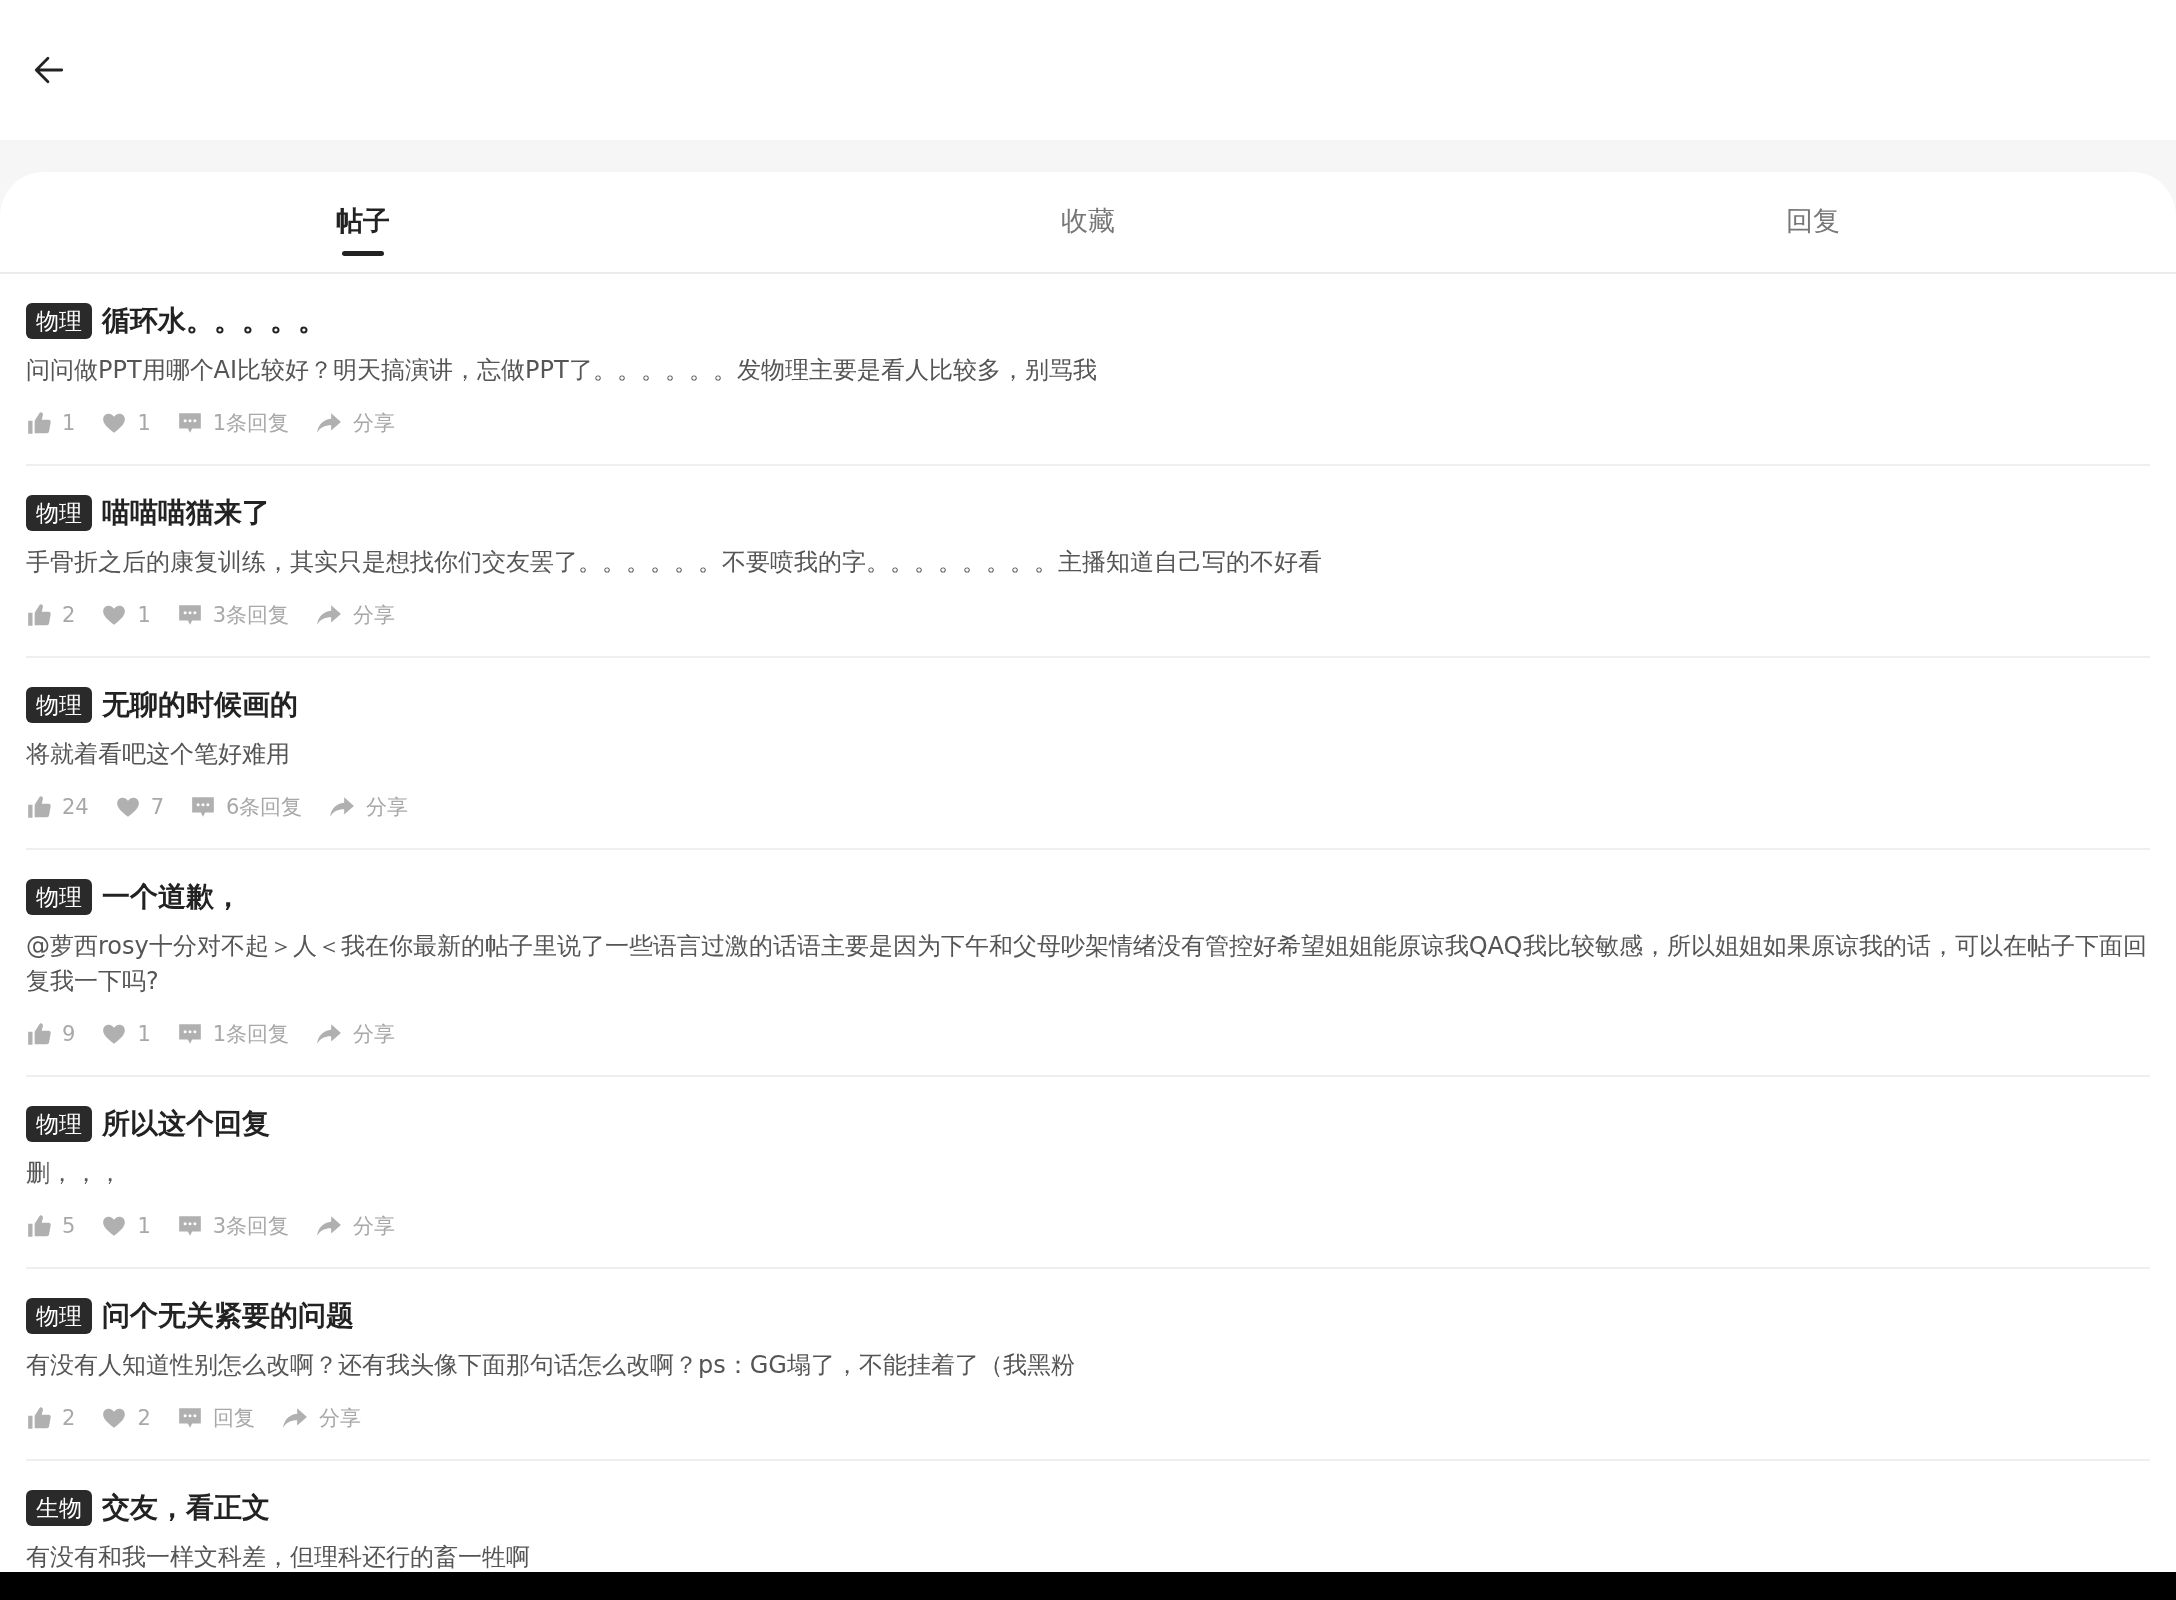  I want to click on post-text: 手骨折之后的康复训练，其实只是想找你们交友罢了。。。。。。不要喷我的字。。。。。。。。主播知道自己写的不好看, so click(674, 562).